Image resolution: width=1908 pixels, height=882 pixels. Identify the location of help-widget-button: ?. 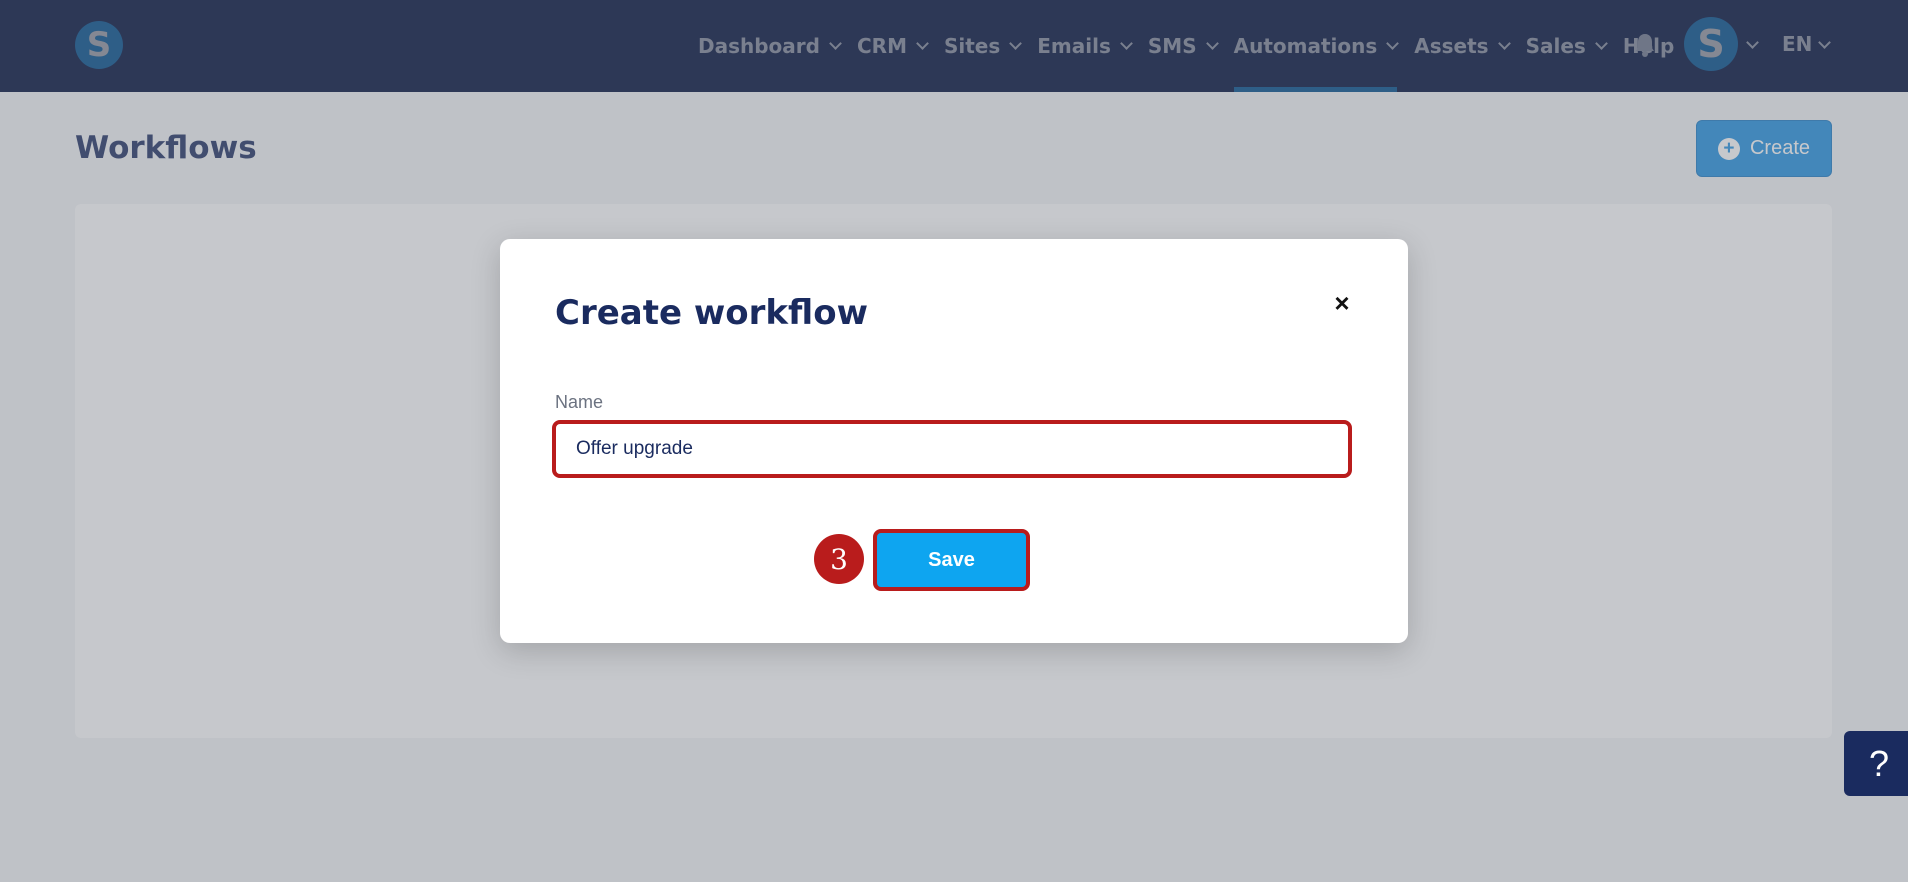
(1876, 763).